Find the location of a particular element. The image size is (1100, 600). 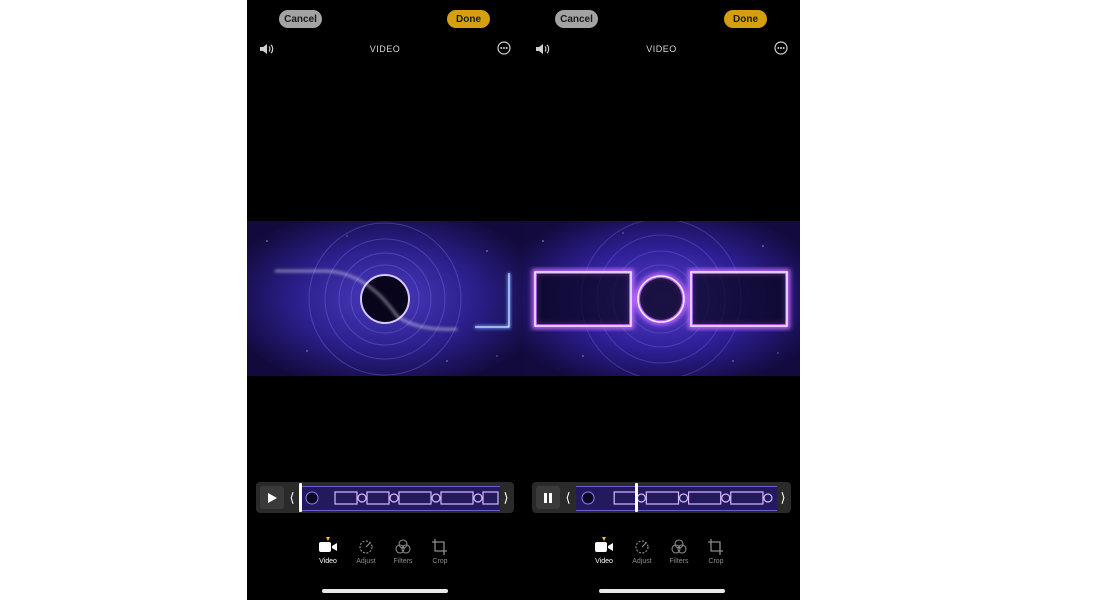

play-icon is located at coordinates (272, 497).